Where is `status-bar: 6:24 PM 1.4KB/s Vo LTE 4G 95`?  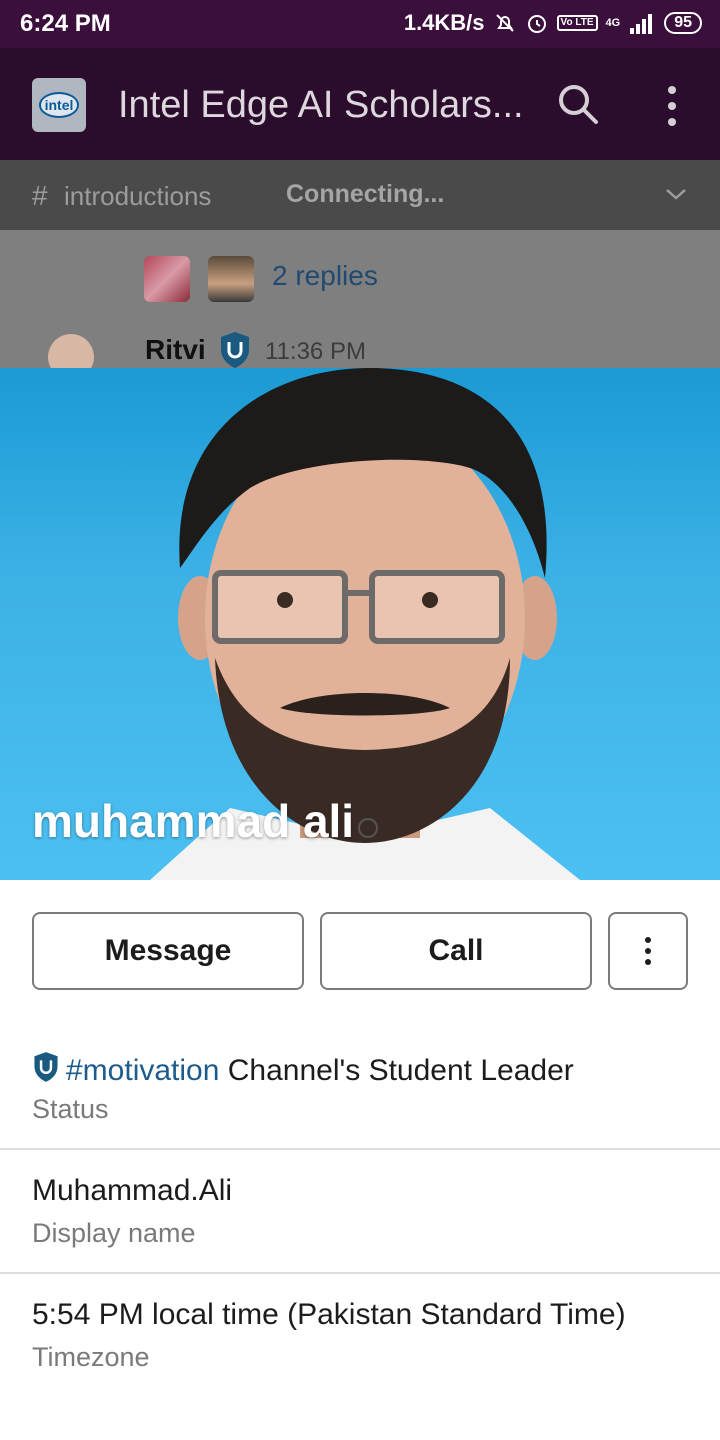
status-bar: 6:24 PM 1.4KB/s Vo LTE 4G 95 is located at coordinates (360, 24).